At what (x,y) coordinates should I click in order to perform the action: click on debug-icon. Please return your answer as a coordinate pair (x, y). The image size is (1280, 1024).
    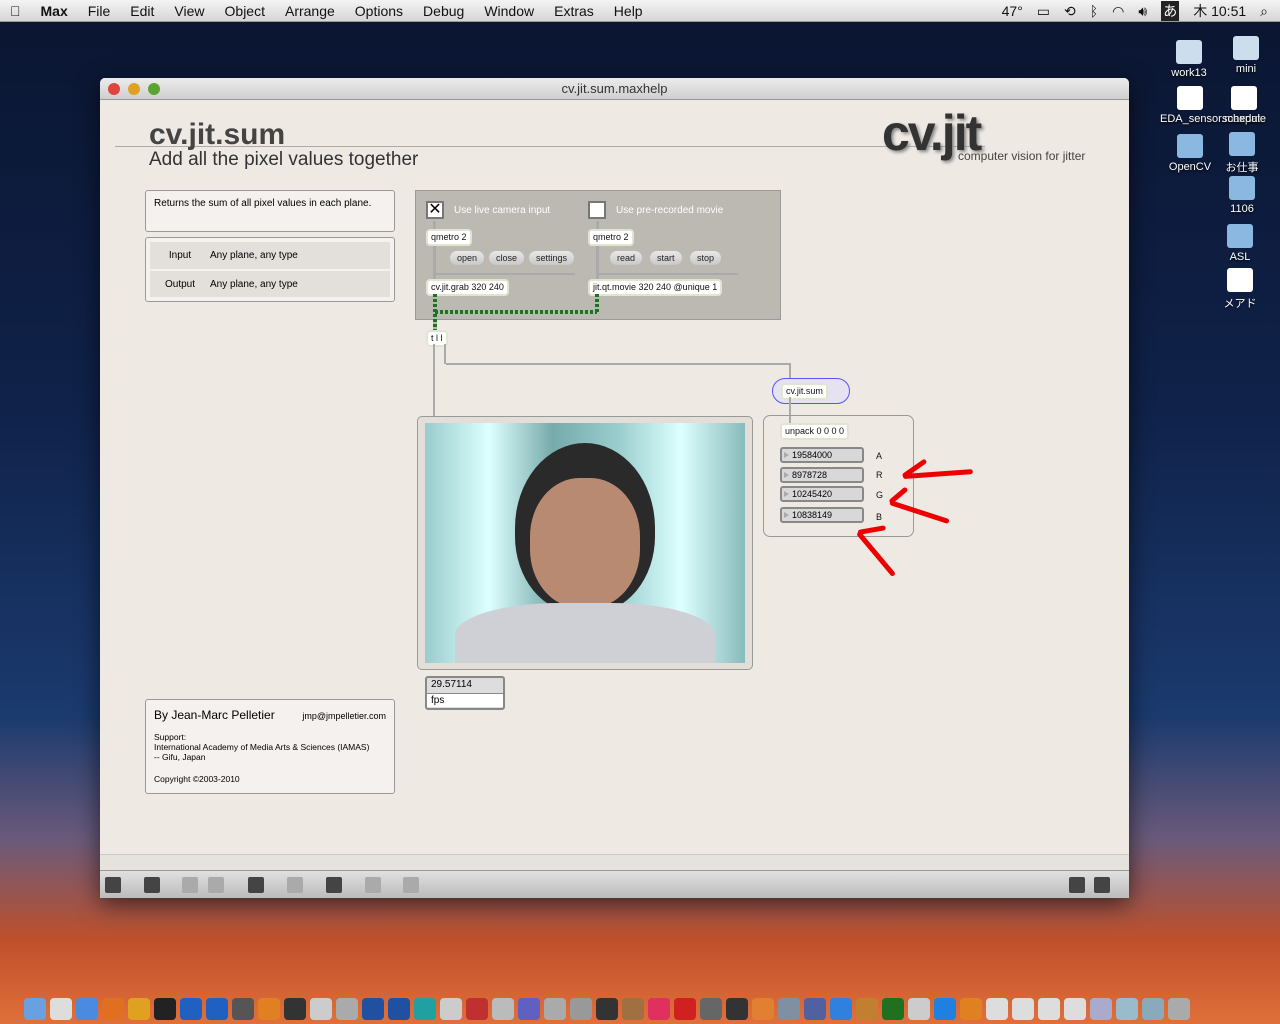
    Looking at the image, I should click on (411, 885).